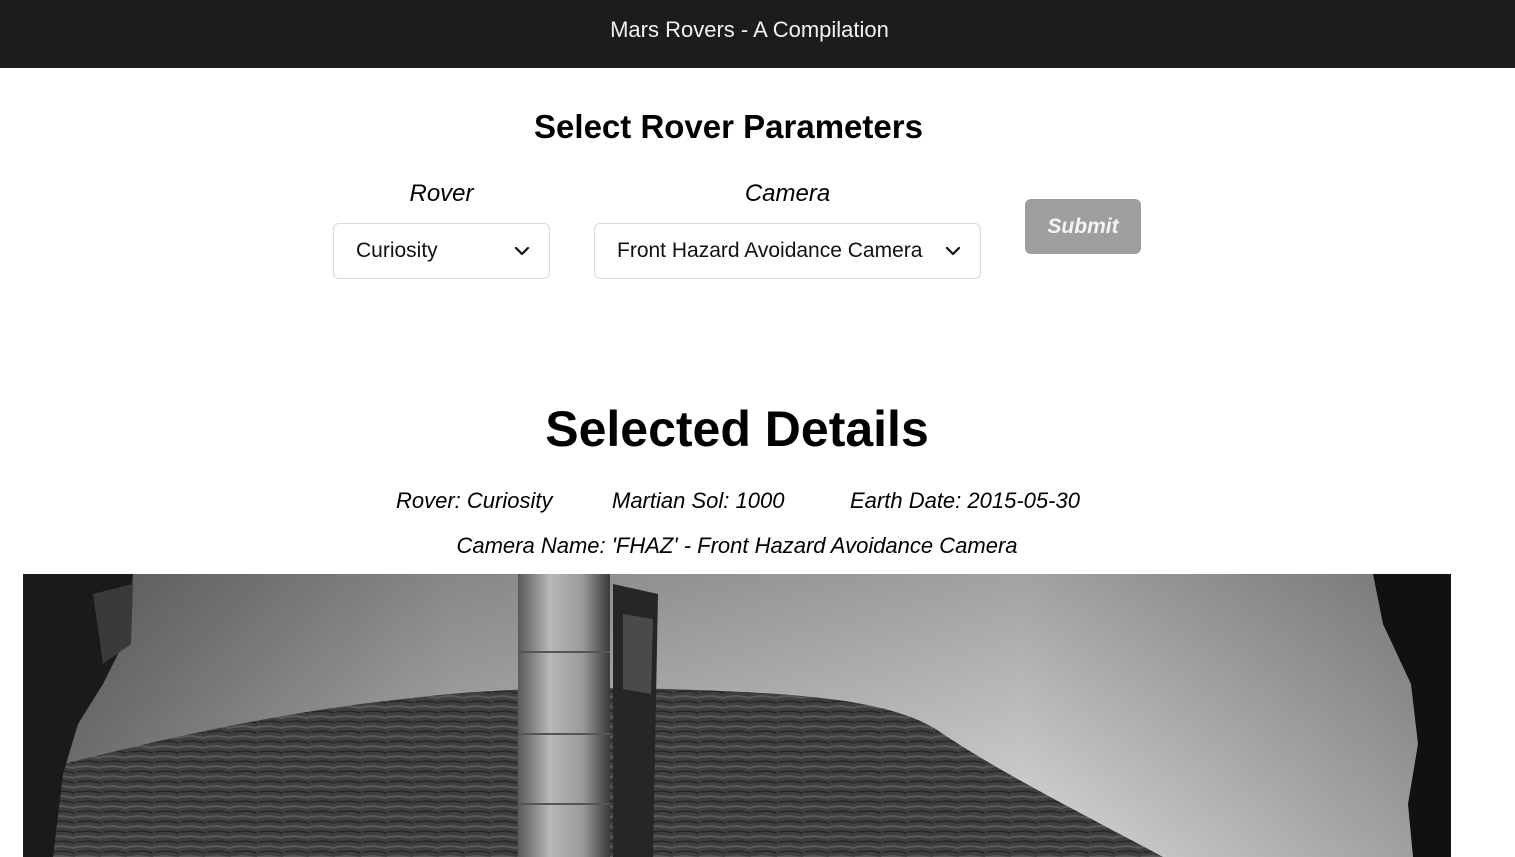 This screenshot has width=1515, height=857. I want to click on camera-select: Front Hazard Avoidance Camera, so click(787, 251).